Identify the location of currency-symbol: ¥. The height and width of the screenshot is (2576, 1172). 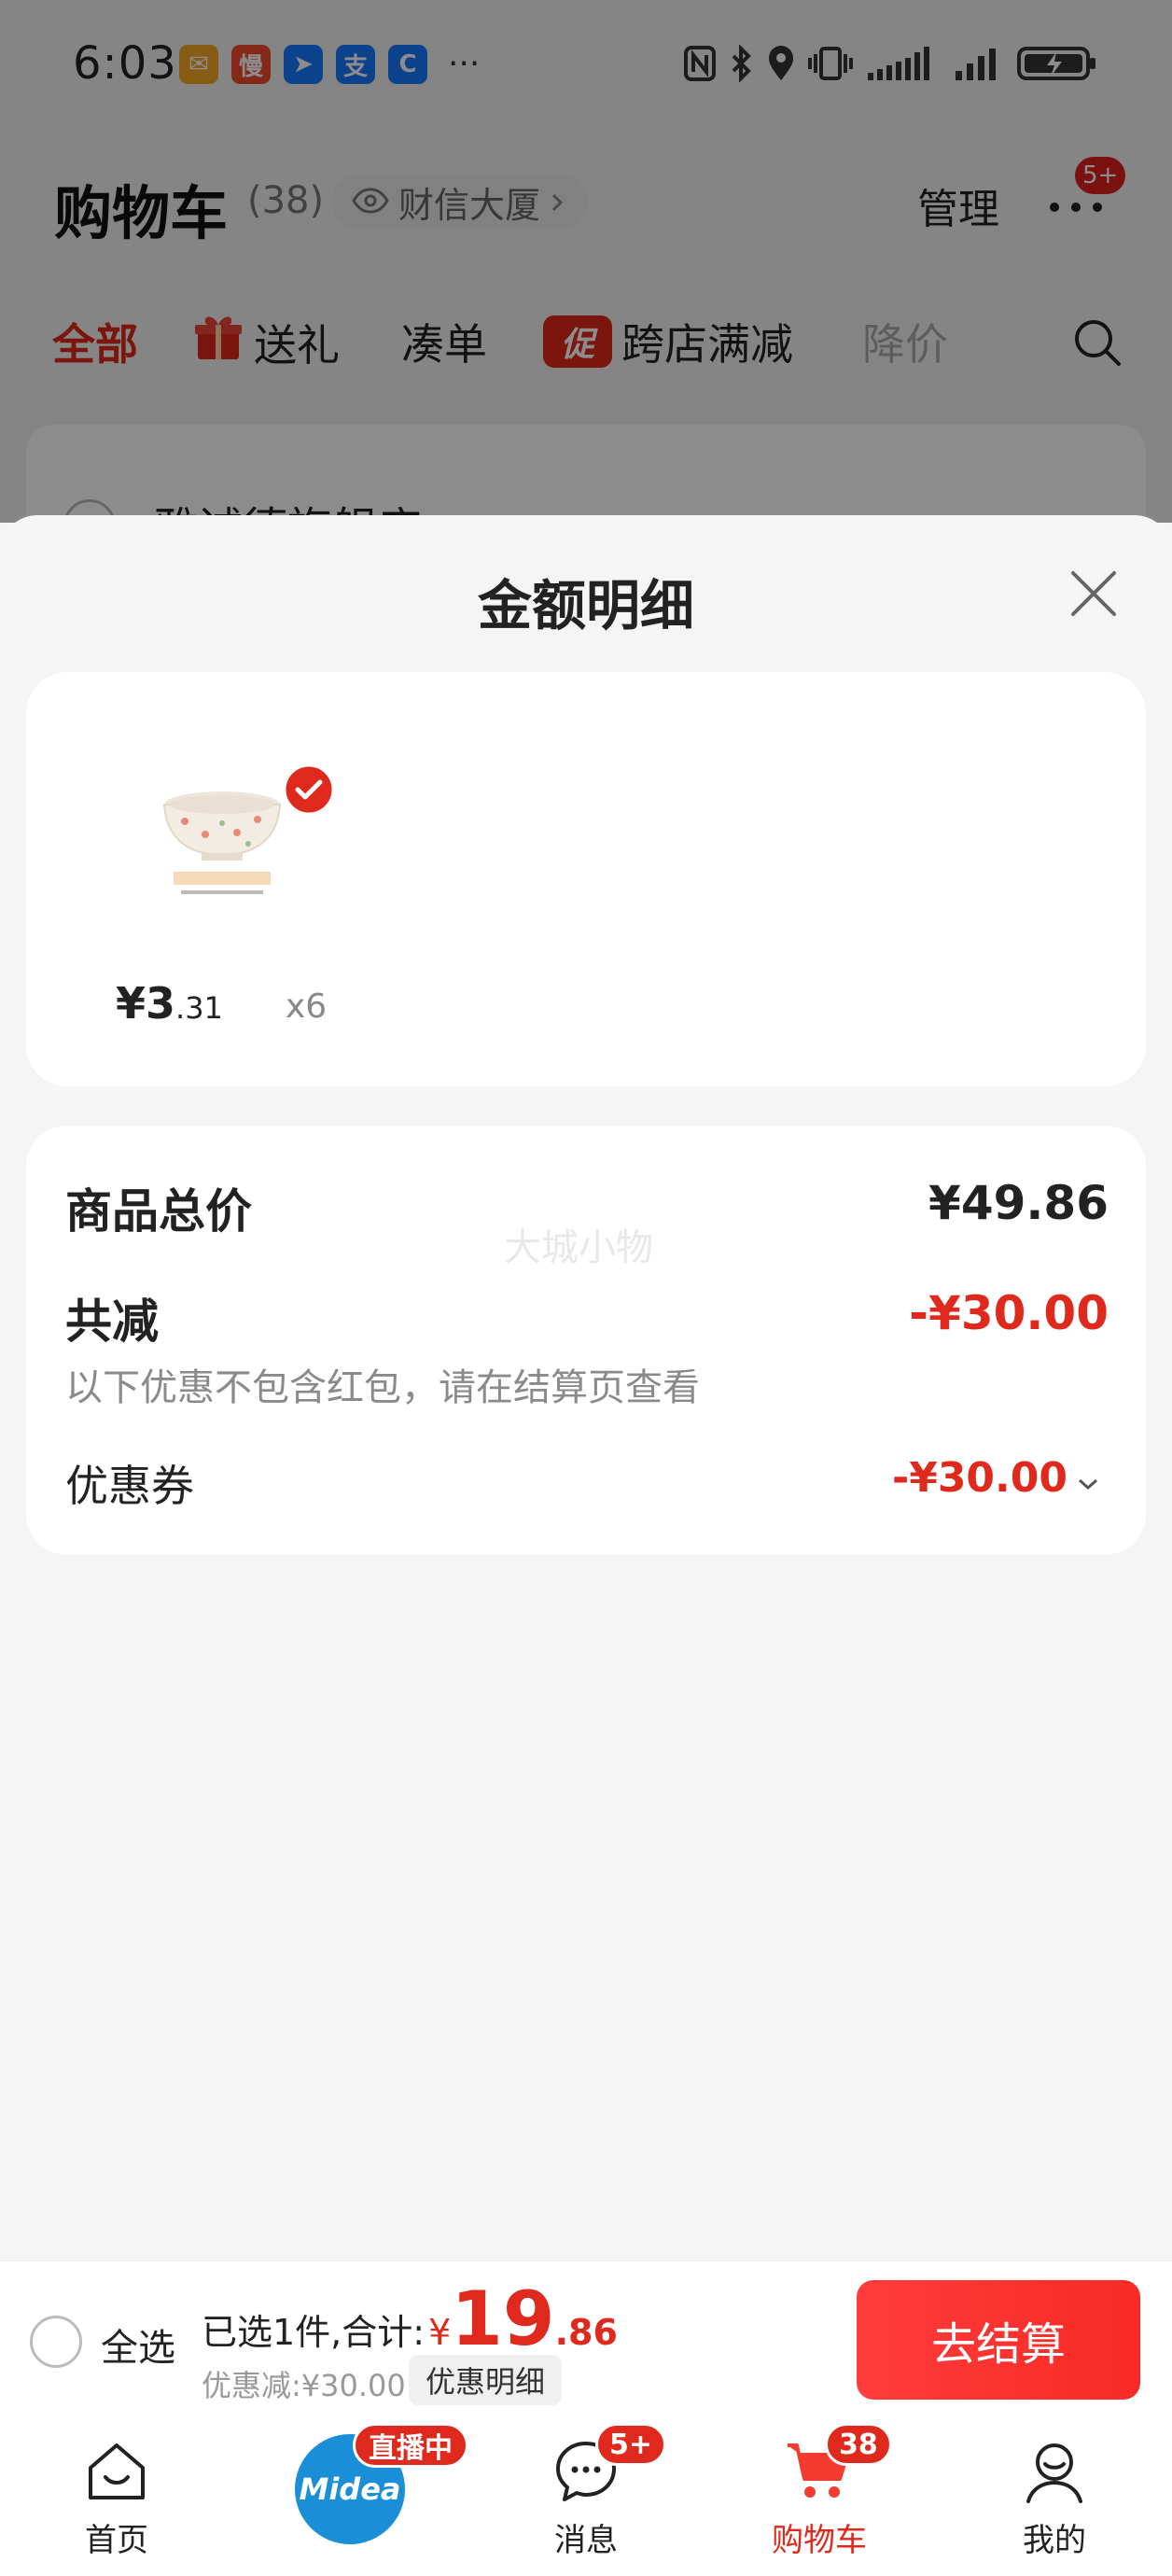
(440, 2332).